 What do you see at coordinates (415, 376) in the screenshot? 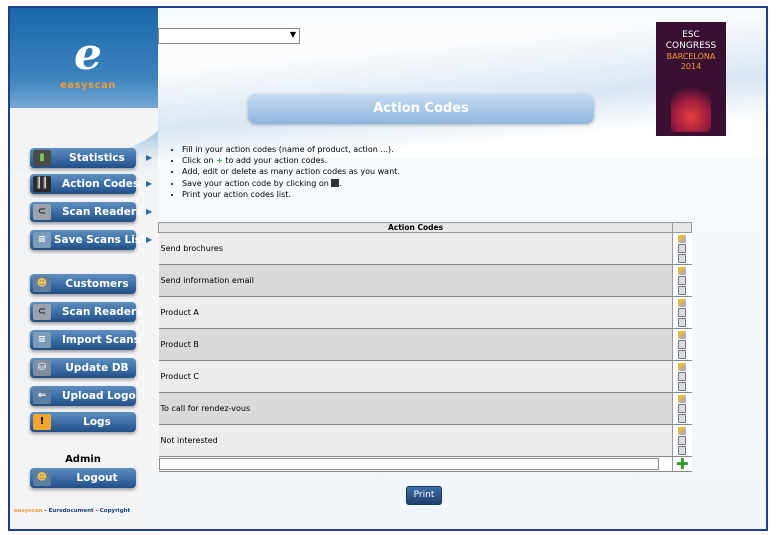
I see `table-cell: Product C` at bounding box center [415, 376].